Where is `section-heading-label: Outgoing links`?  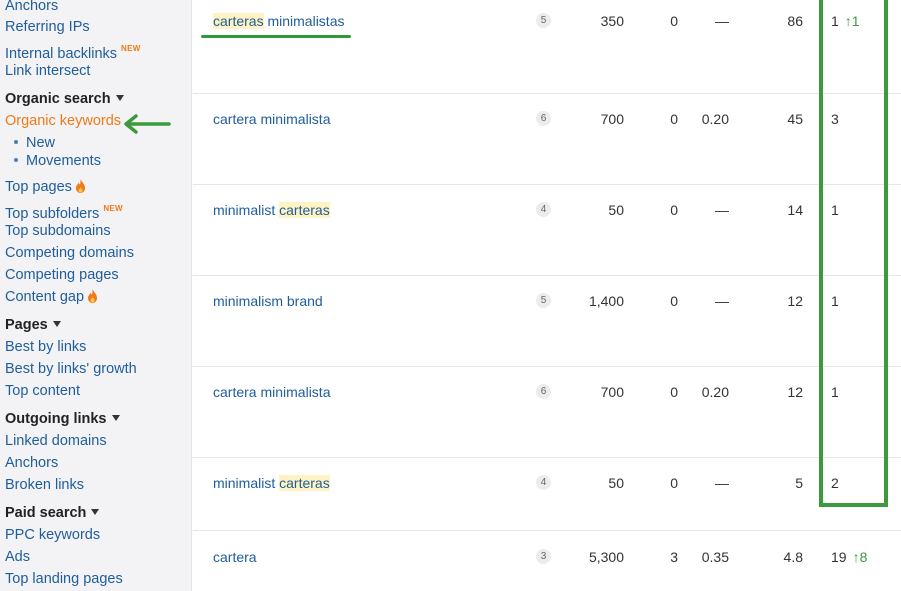 section-heading-label: Outgoing links is located at coordinates (56, 419).